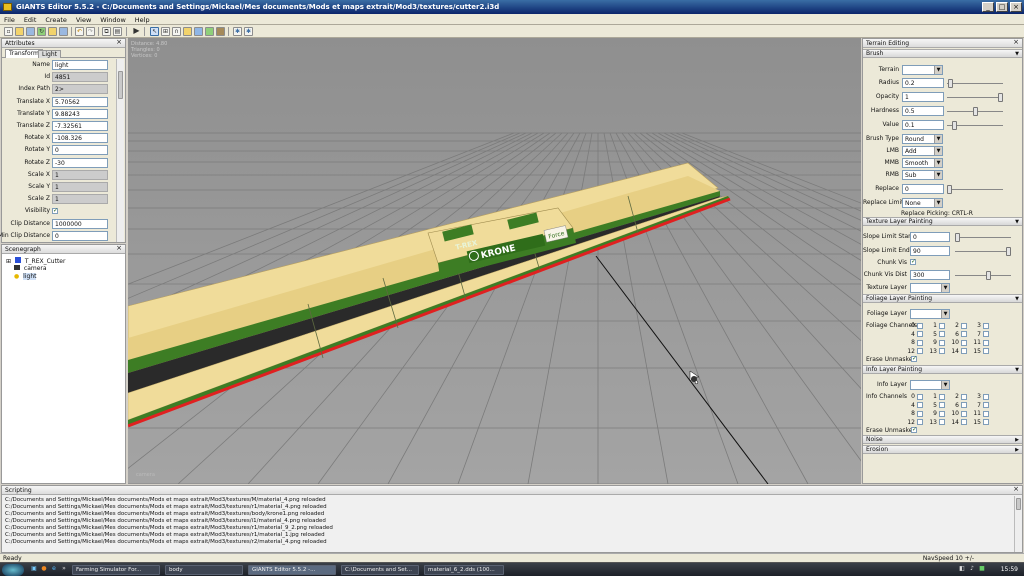 The height and width of the screenshot is (576, 1024). I want to click on tree-item-root: ⊞ T_REX_Cutter, so click(35, 261).